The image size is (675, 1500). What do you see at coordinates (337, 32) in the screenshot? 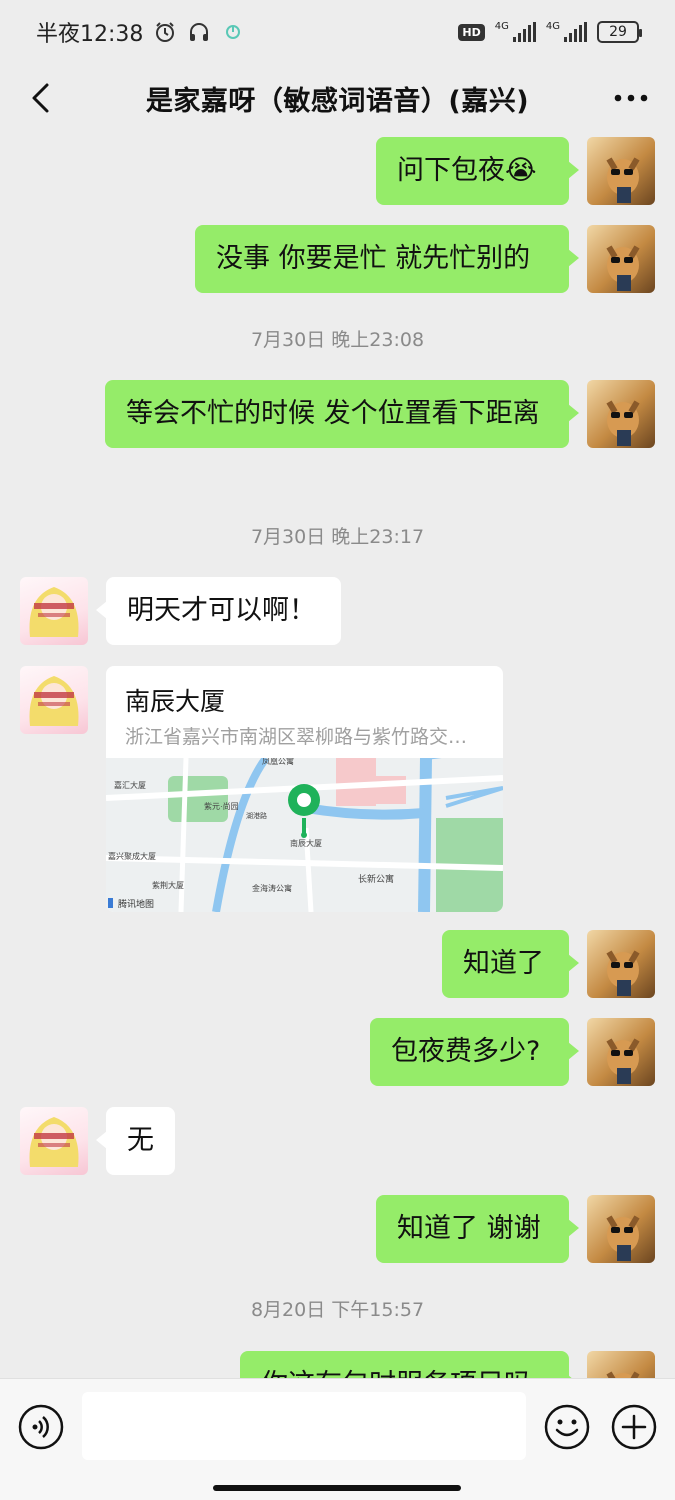
I see `status-bar: 半夜12:38 HD 4G 4G 29` at bounding box center [337, 32].